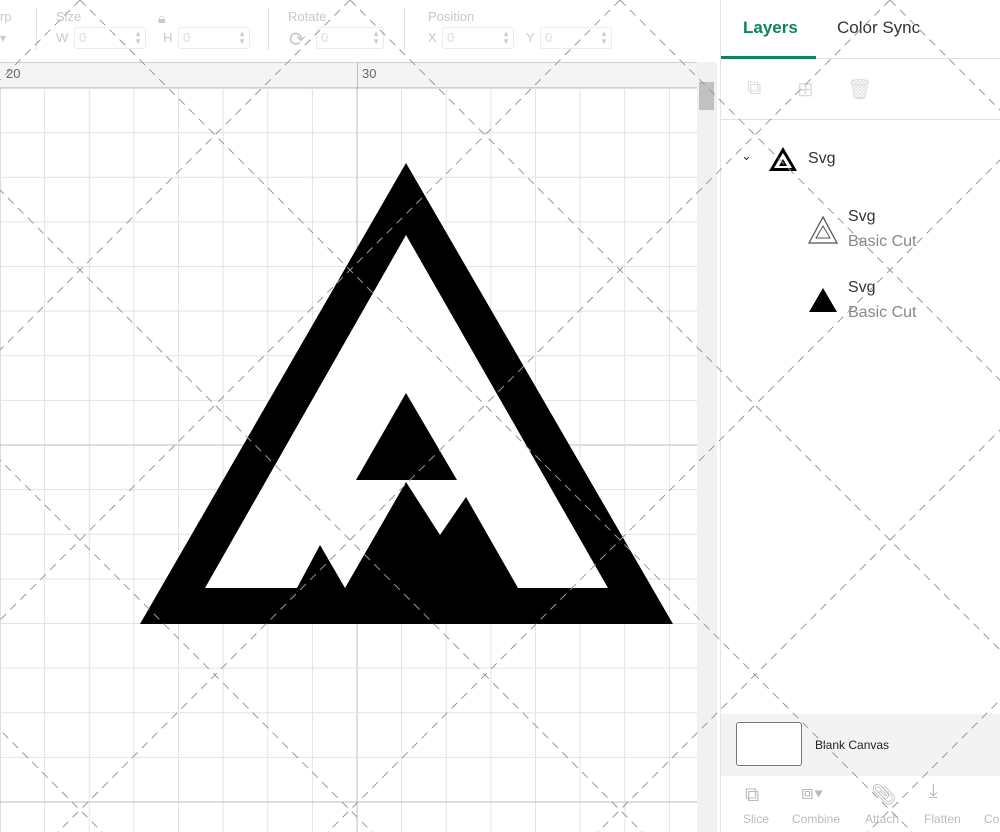  I want to click on y-stepper: ▲ ▼, so click(604, 38).